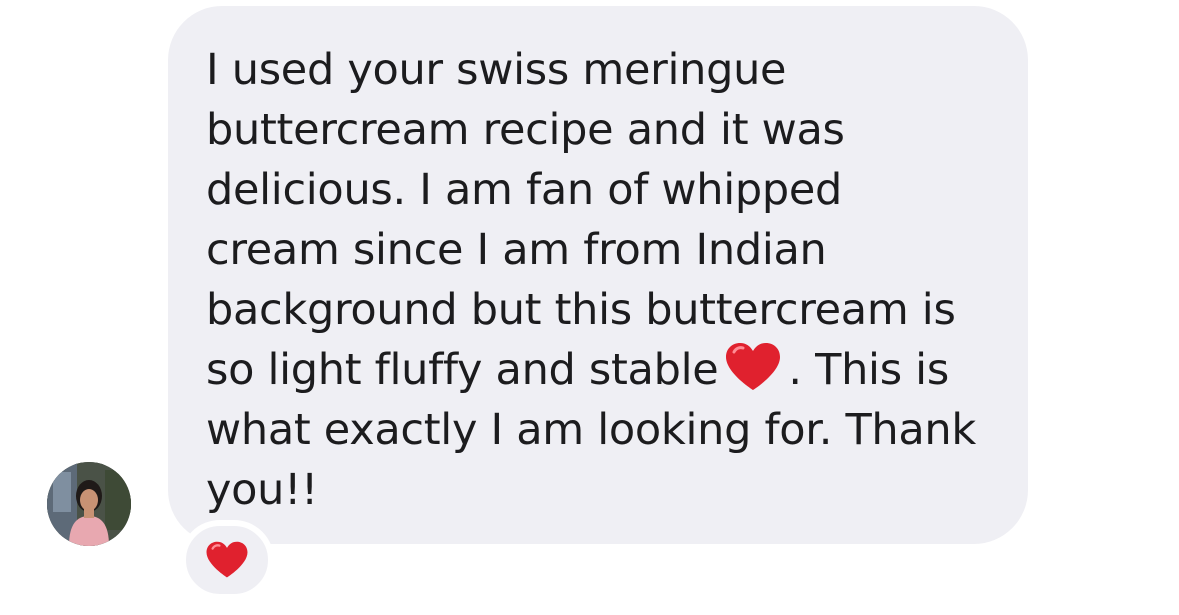 This screenshot has width=1179, height=615. I want to click on message-line: background but this buttercream is, so click(581, 310).